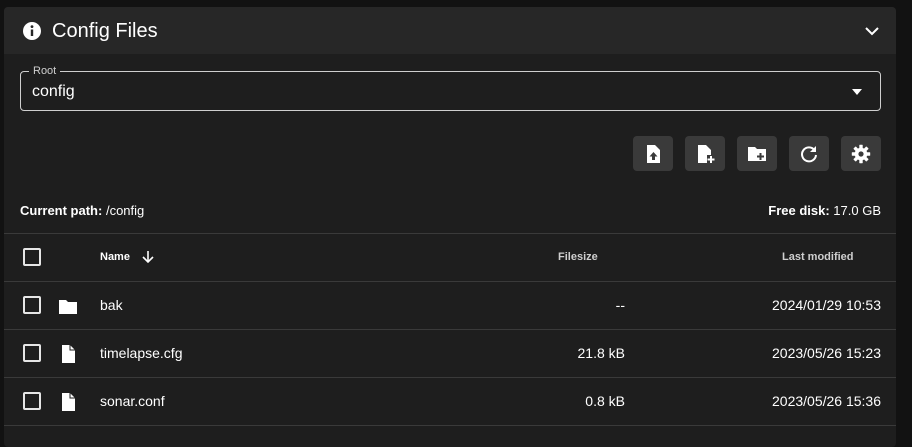 Image resolution: width=912 pixels, height=447 pixels. What do you see at coordinates (111, 305) in the screenshot?
I see `file-name: bak` at bounding box center [111, 305].